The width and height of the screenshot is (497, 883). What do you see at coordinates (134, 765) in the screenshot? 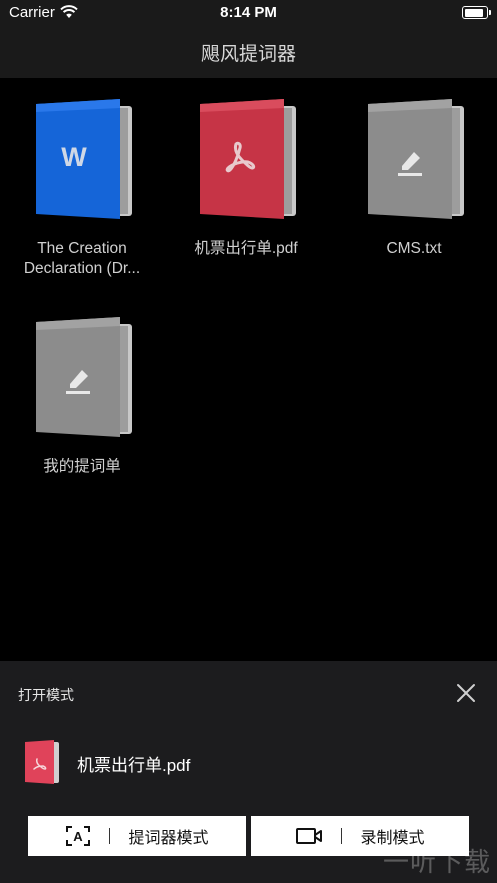
I see `selected-file-name: 机票出行单.pdf` at bounding box center [134, 765].